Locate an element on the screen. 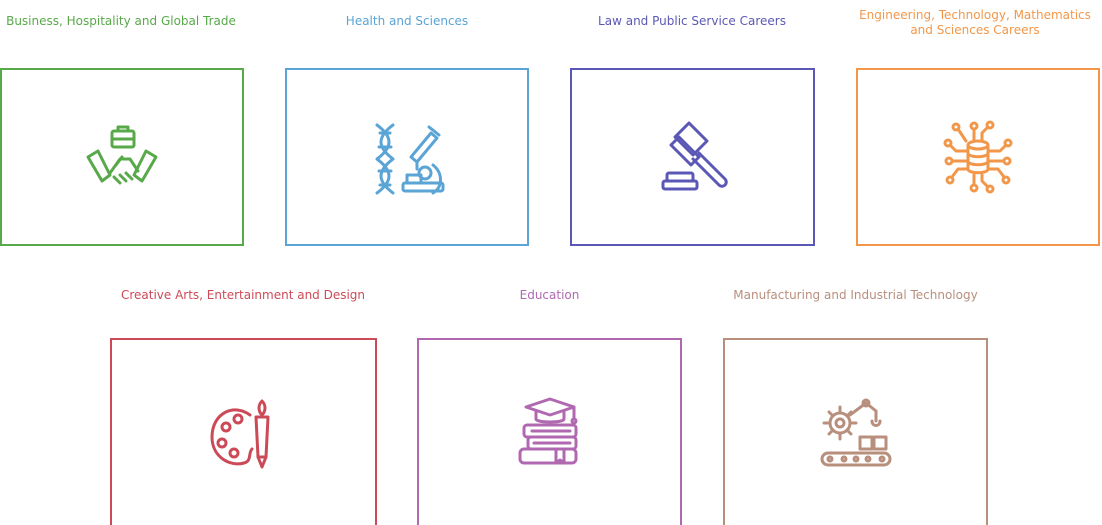 This screenshot has width=1102, height=525. category-title-business: Business, Hospitality and Global Trade is located at coordinates (121, 21).